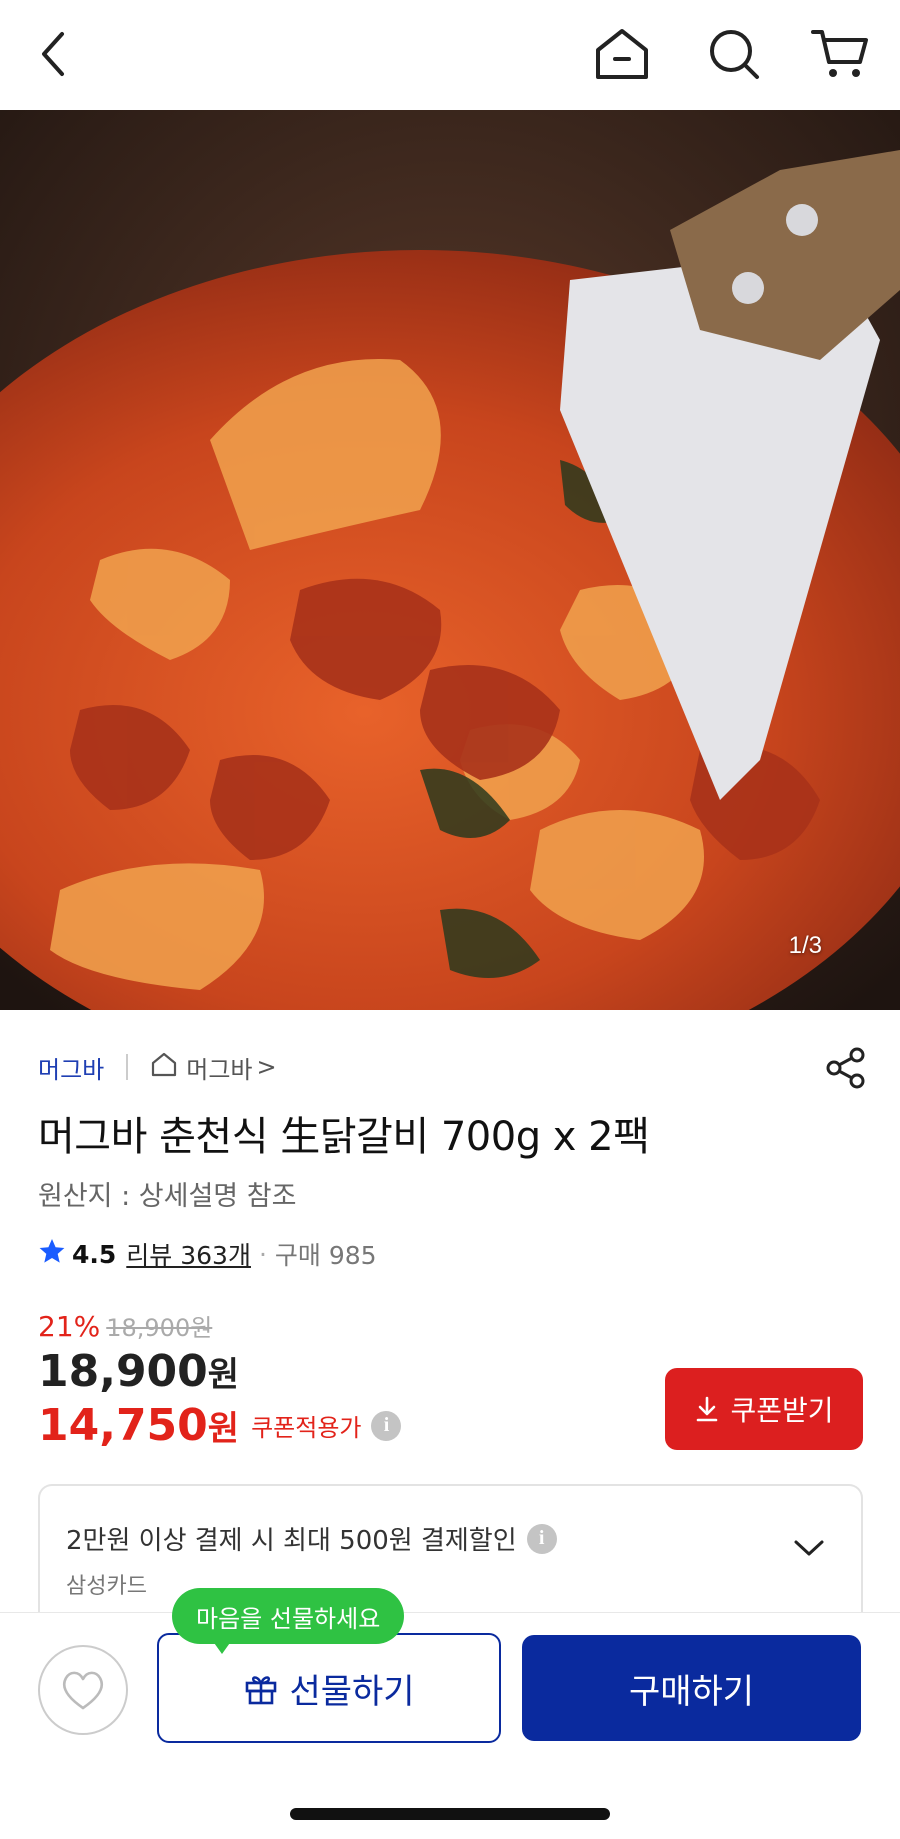 This screenshot has width=900, height=1839. I want to click on search-icon, so click(734, 54).